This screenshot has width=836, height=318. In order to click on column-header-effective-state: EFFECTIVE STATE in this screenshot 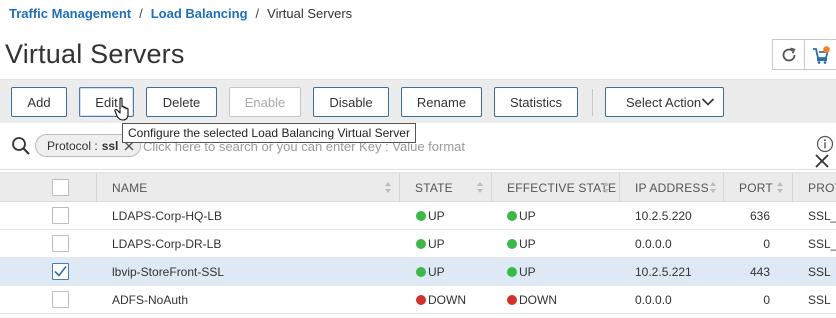, I will do `click(561, 187)`.